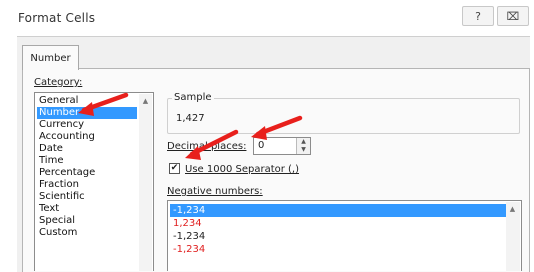  Describe the element at coordinates (59, 185) in the screenshot. I see `category-item-fraction: Fraction` at that location.